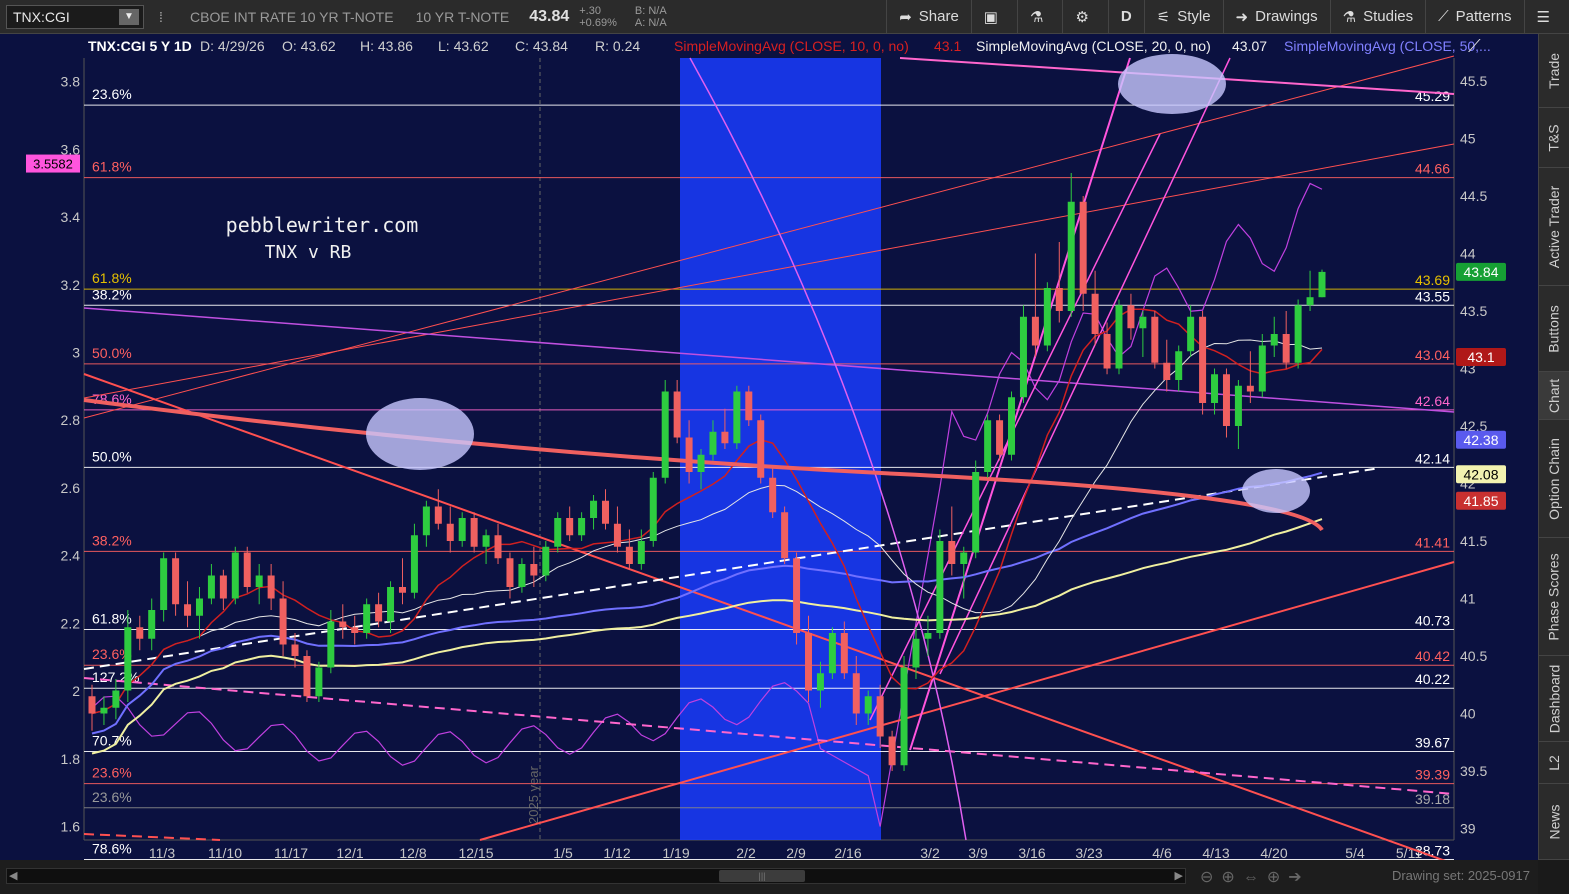 The width and height of the screenshot is (1569, 894). What do you see at coordinates (1554, 763) in the screenshot?
I see `sidebar-tab-l2: L2` at bounding box center [1554, 763].